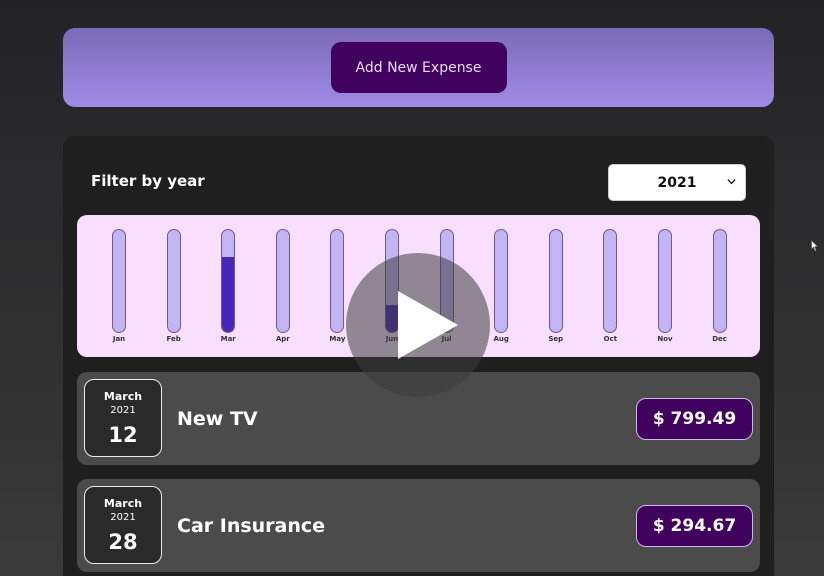  What do you see at coordinates (694, 419) in the screenshot?
I see `expense-amount: $ 799.49` at bounding box center [694, 419].